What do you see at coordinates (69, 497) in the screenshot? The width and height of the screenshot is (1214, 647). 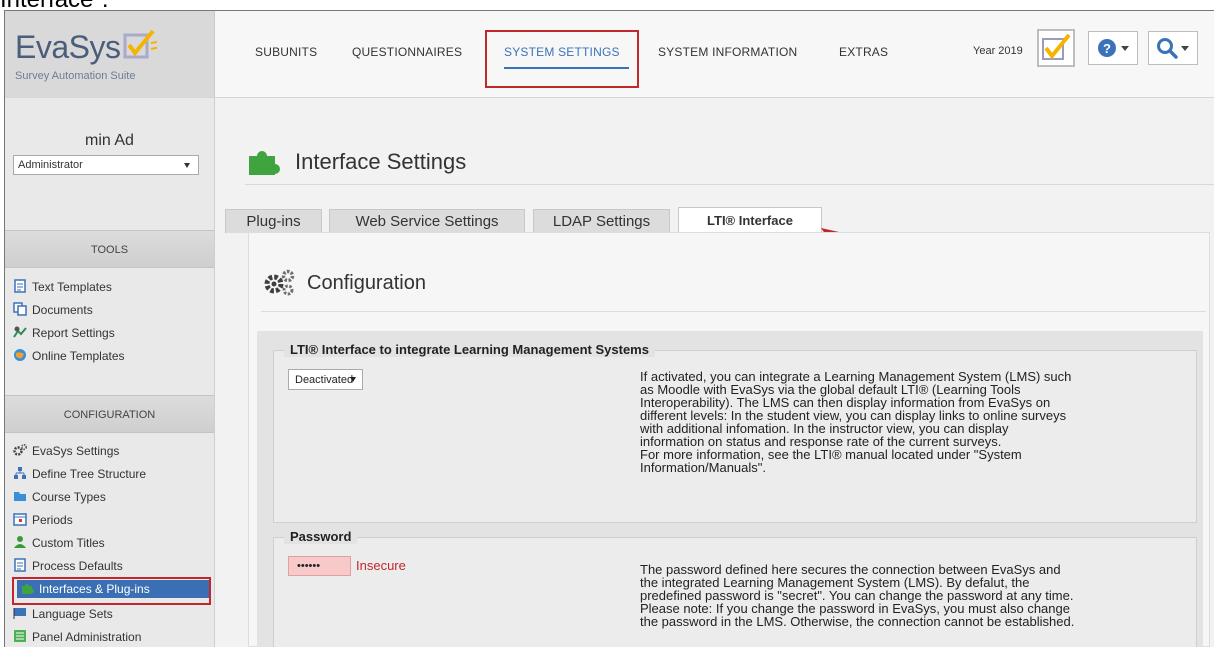 I see `sidebar-item-label: Course Types` at bounding box center [69, 497].